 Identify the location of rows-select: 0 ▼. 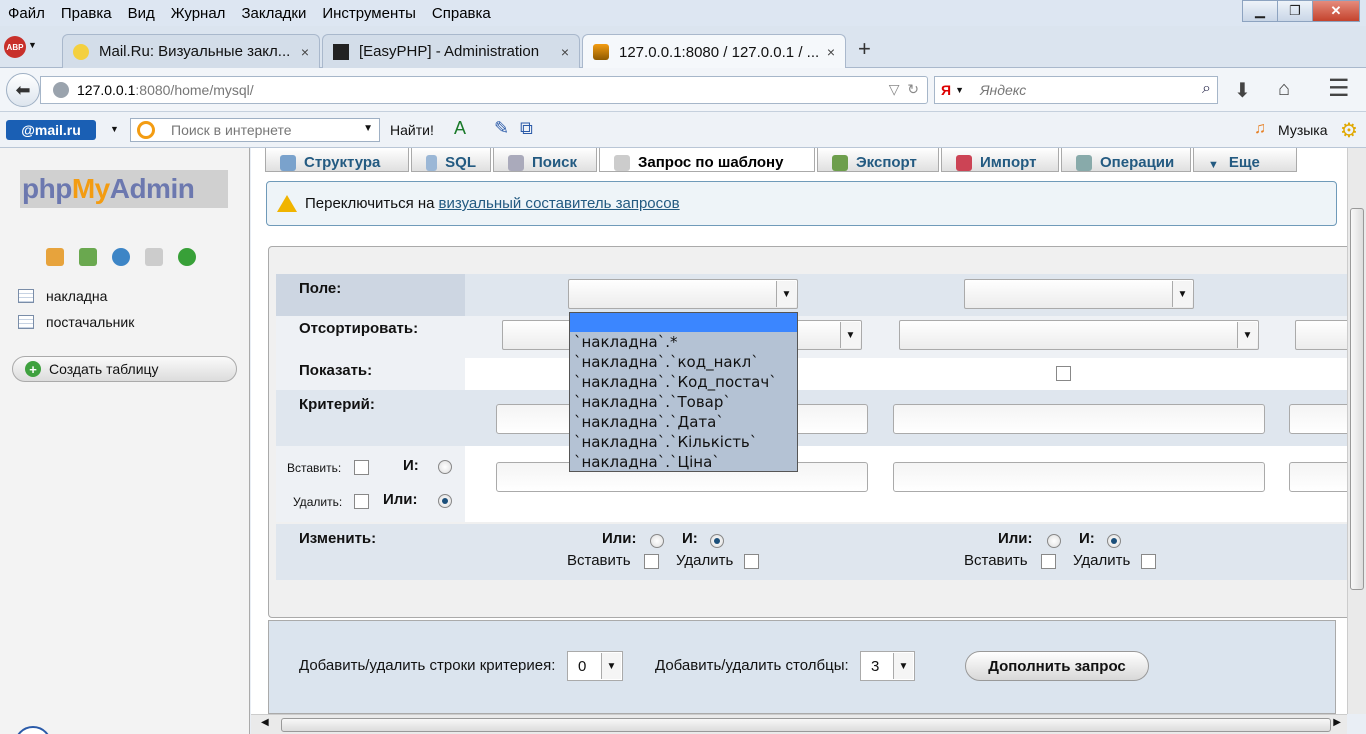
(595, 666).